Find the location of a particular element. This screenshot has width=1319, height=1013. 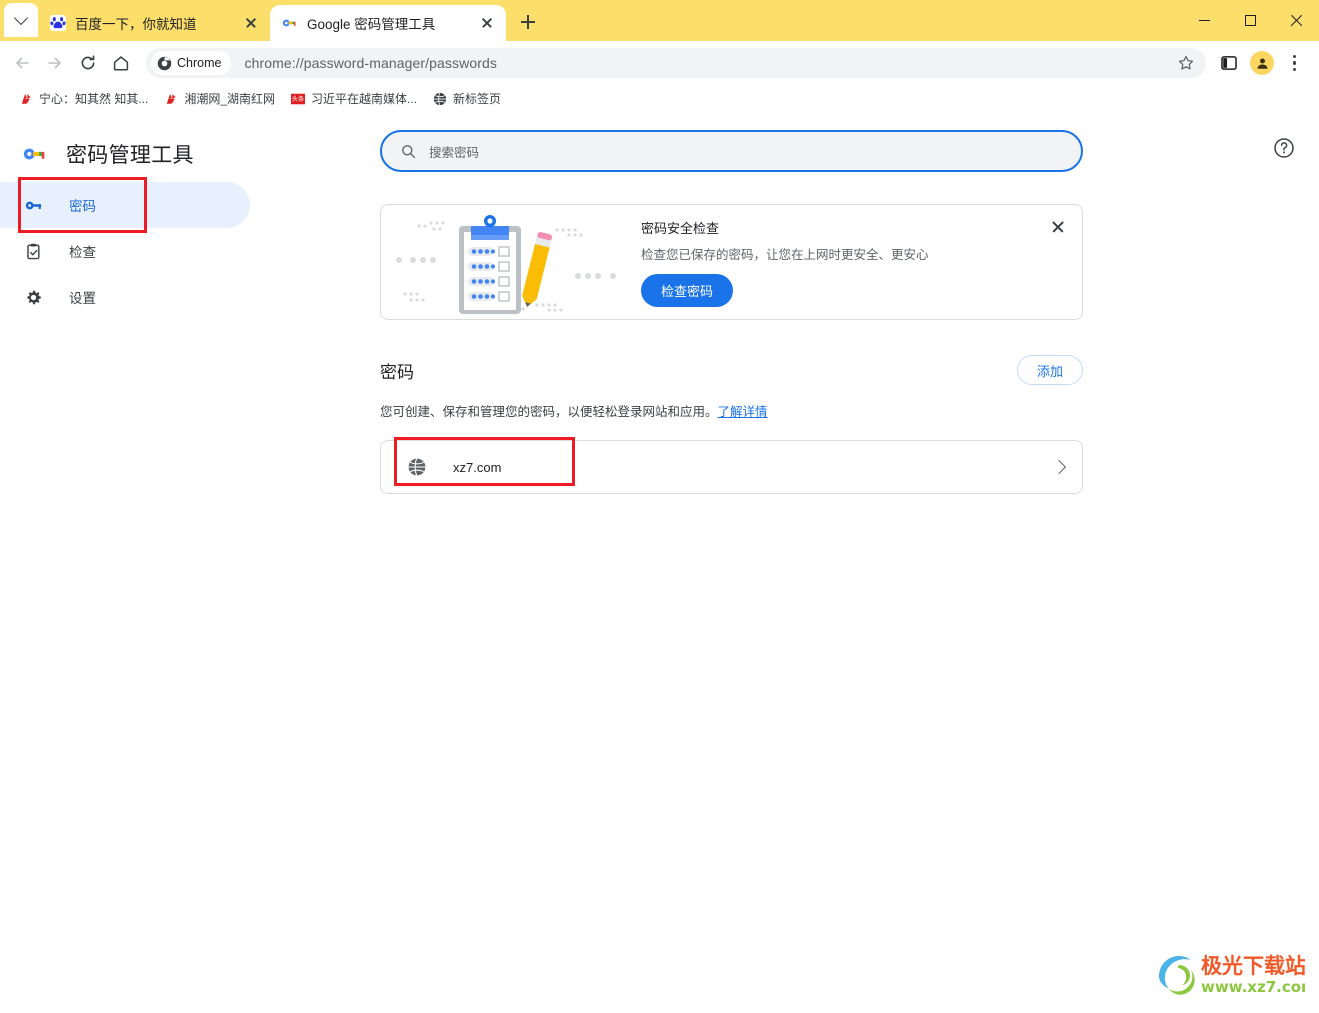

toutiao-icon: 头条 is located at coordinates (298, 98).